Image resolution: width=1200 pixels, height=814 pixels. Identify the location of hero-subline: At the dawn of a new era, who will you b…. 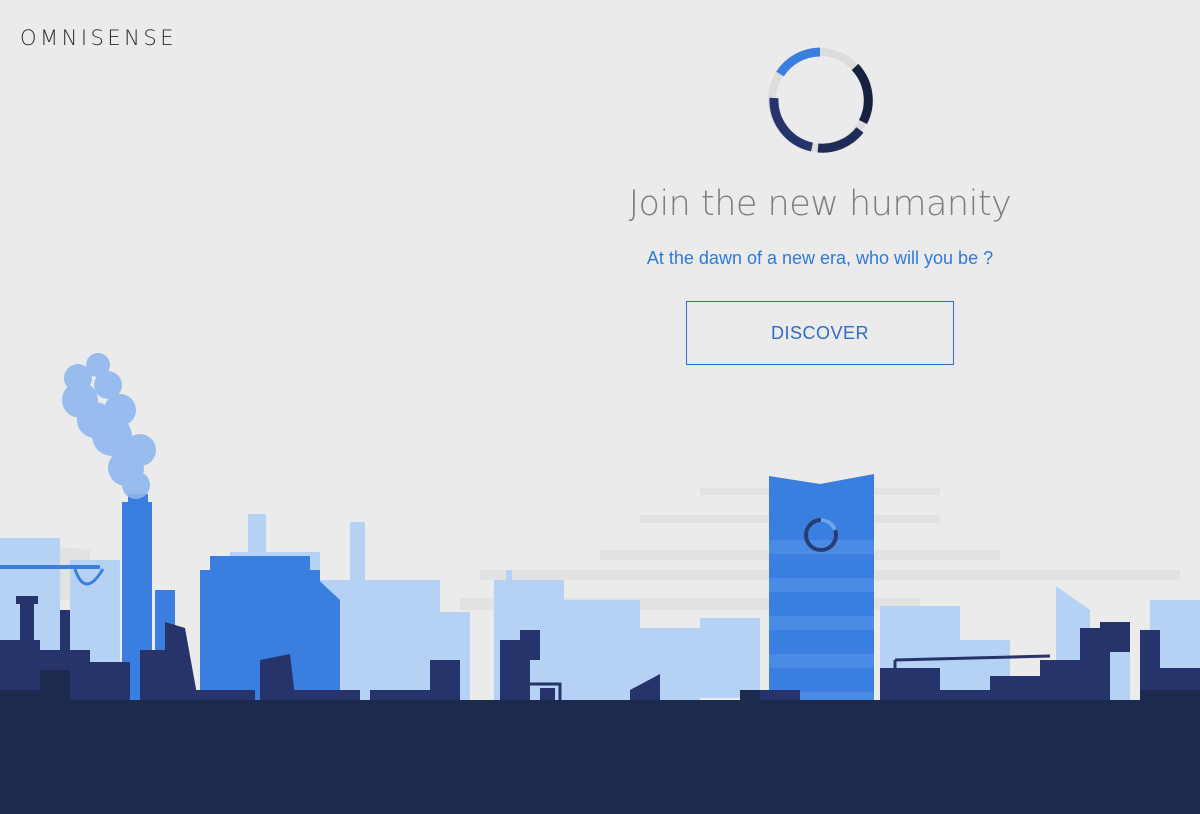
(820, 258).